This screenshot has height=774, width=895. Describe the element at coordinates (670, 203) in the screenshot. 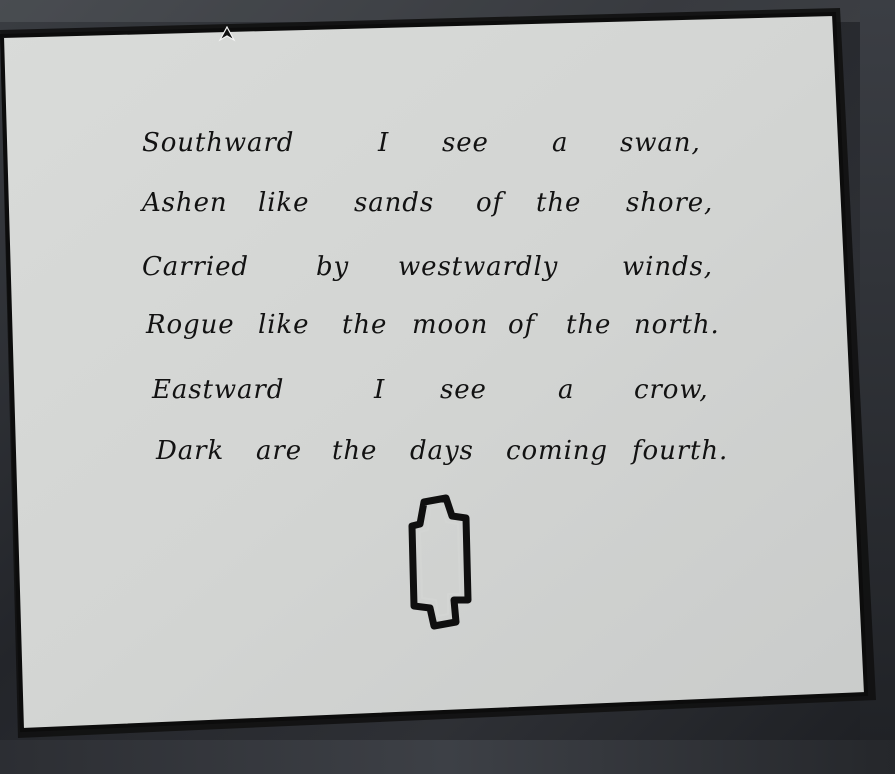

I see `poem-word: shore,` at that location.